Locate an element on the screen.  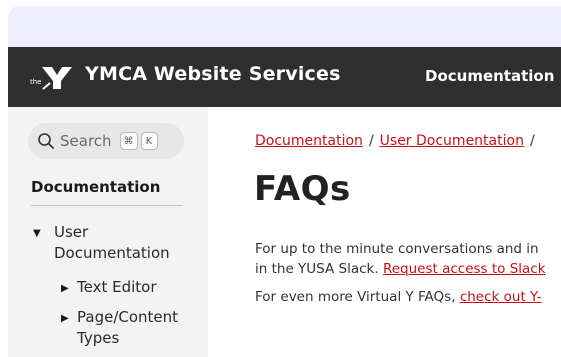
sidebar-item-label: Text Editor is located at coordinates (117, 287).